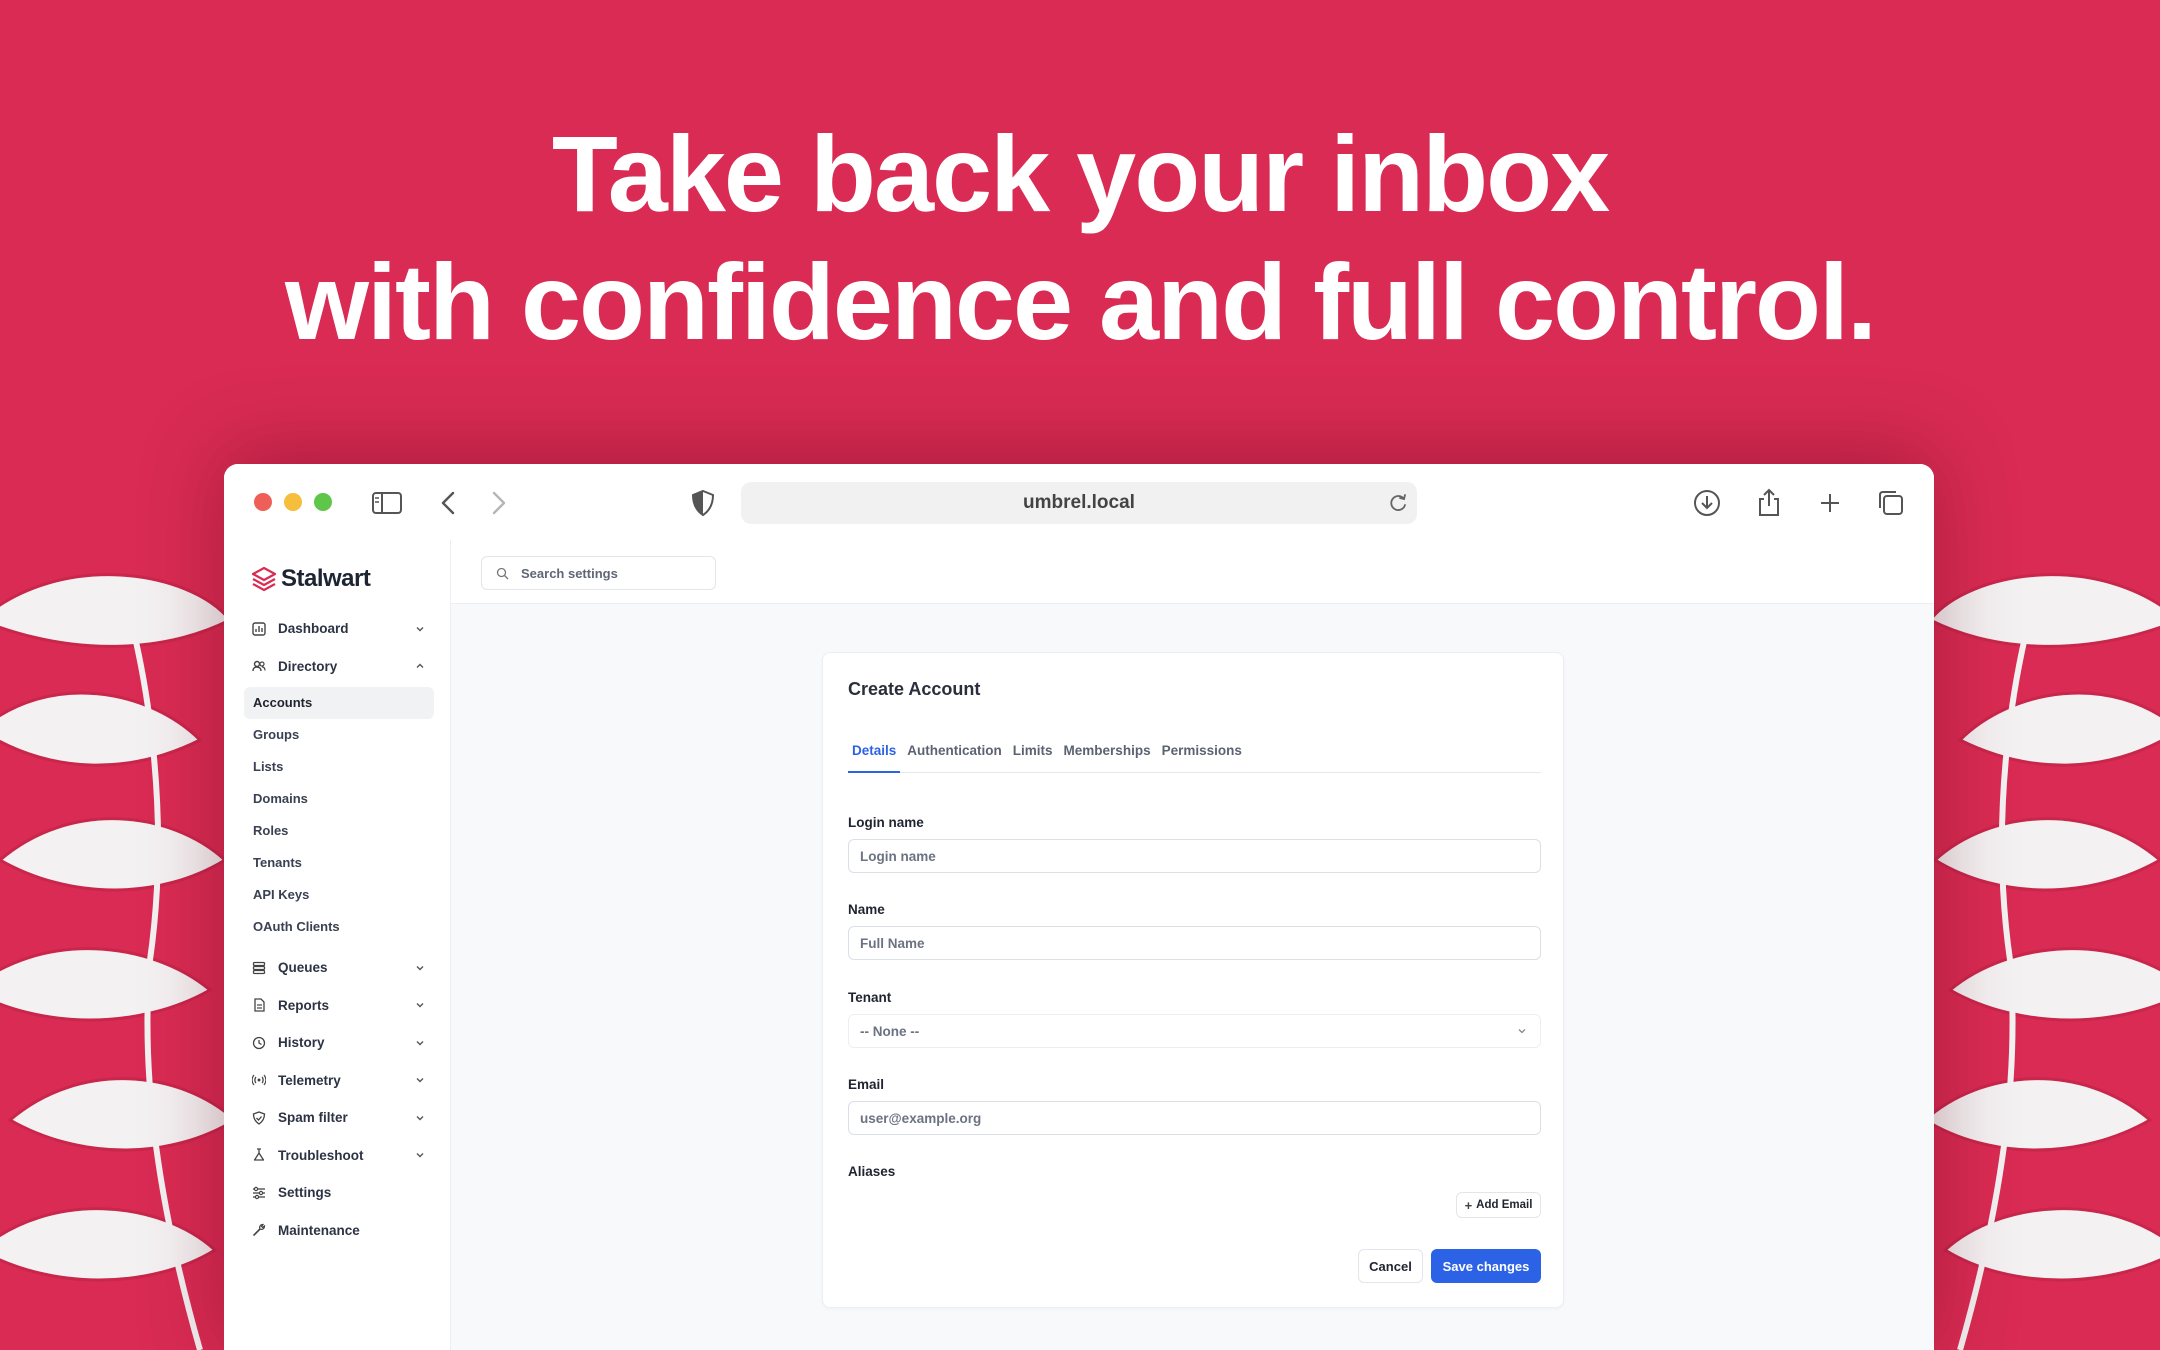 The height and width of the screenshot is (1350, 2160). I want to click on minimize-window-button, so click(293, 502).